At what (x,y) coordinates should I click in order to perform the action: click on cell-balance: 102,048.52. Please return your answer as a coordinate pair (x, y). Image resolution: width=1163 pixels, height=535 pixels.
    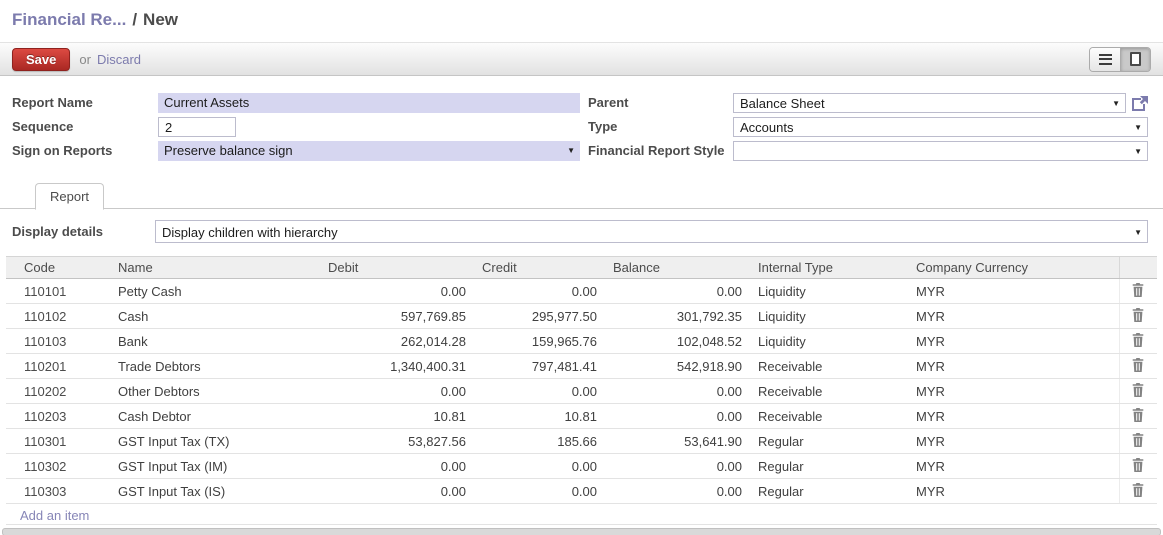
    Looking at the image, I should click on (677, 341).